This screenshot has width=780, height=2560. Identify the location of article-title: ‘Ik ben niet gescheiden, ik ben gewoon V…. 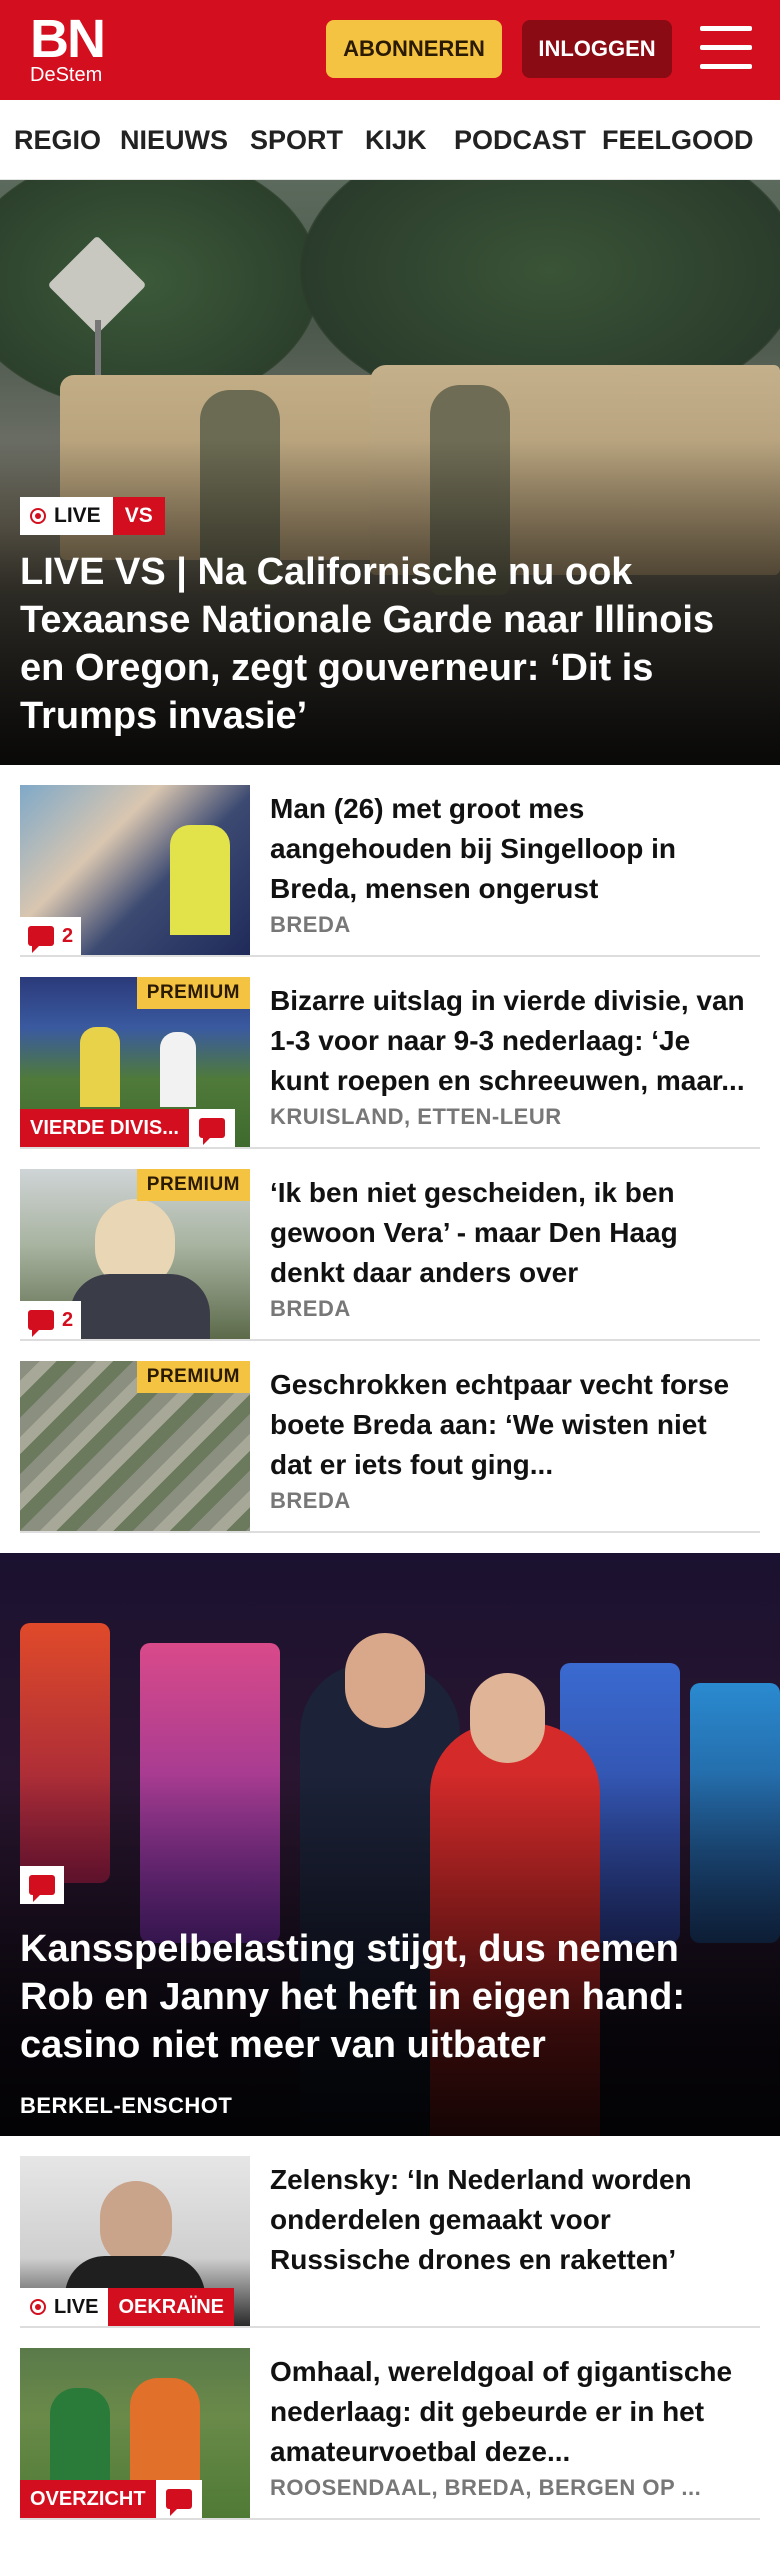
(510, 1233).